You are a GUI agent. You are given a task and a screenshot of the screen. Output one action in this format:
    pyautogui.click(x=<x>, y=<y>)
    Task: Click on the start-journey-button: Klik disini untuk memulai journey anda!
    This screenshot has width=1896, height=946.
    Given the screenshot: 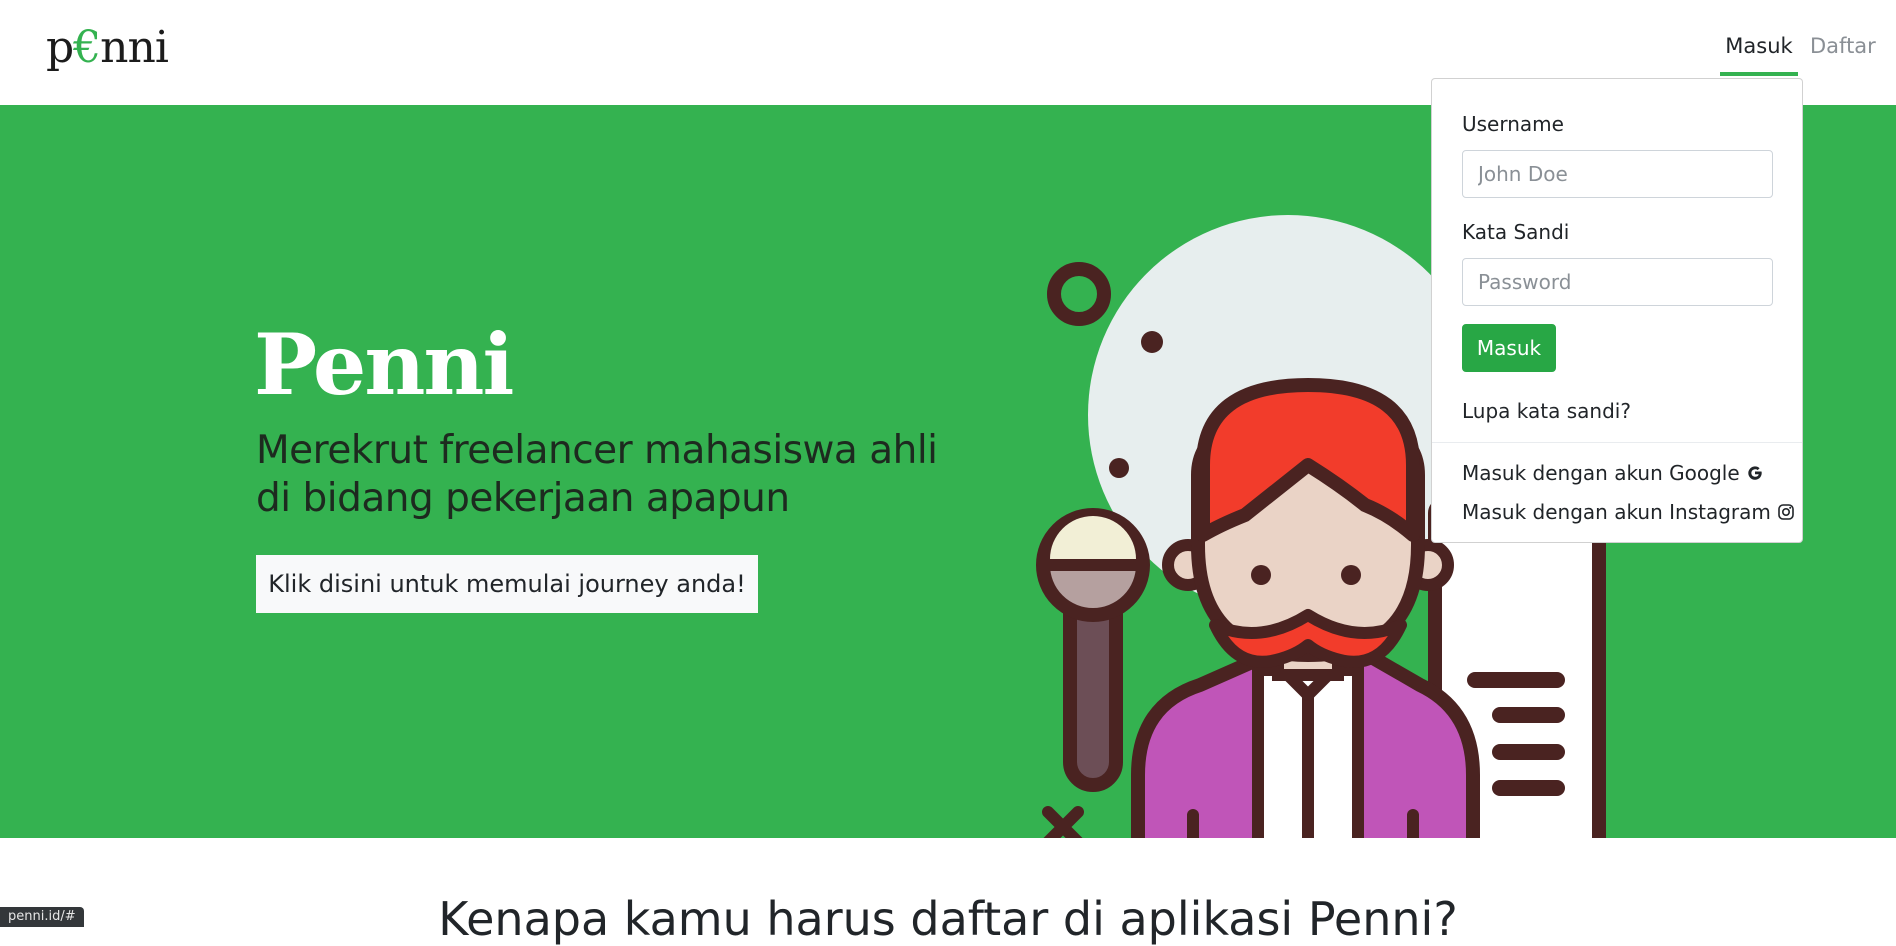 What is the action you would take?
    pyautogui.click(x=507, y=584)
    